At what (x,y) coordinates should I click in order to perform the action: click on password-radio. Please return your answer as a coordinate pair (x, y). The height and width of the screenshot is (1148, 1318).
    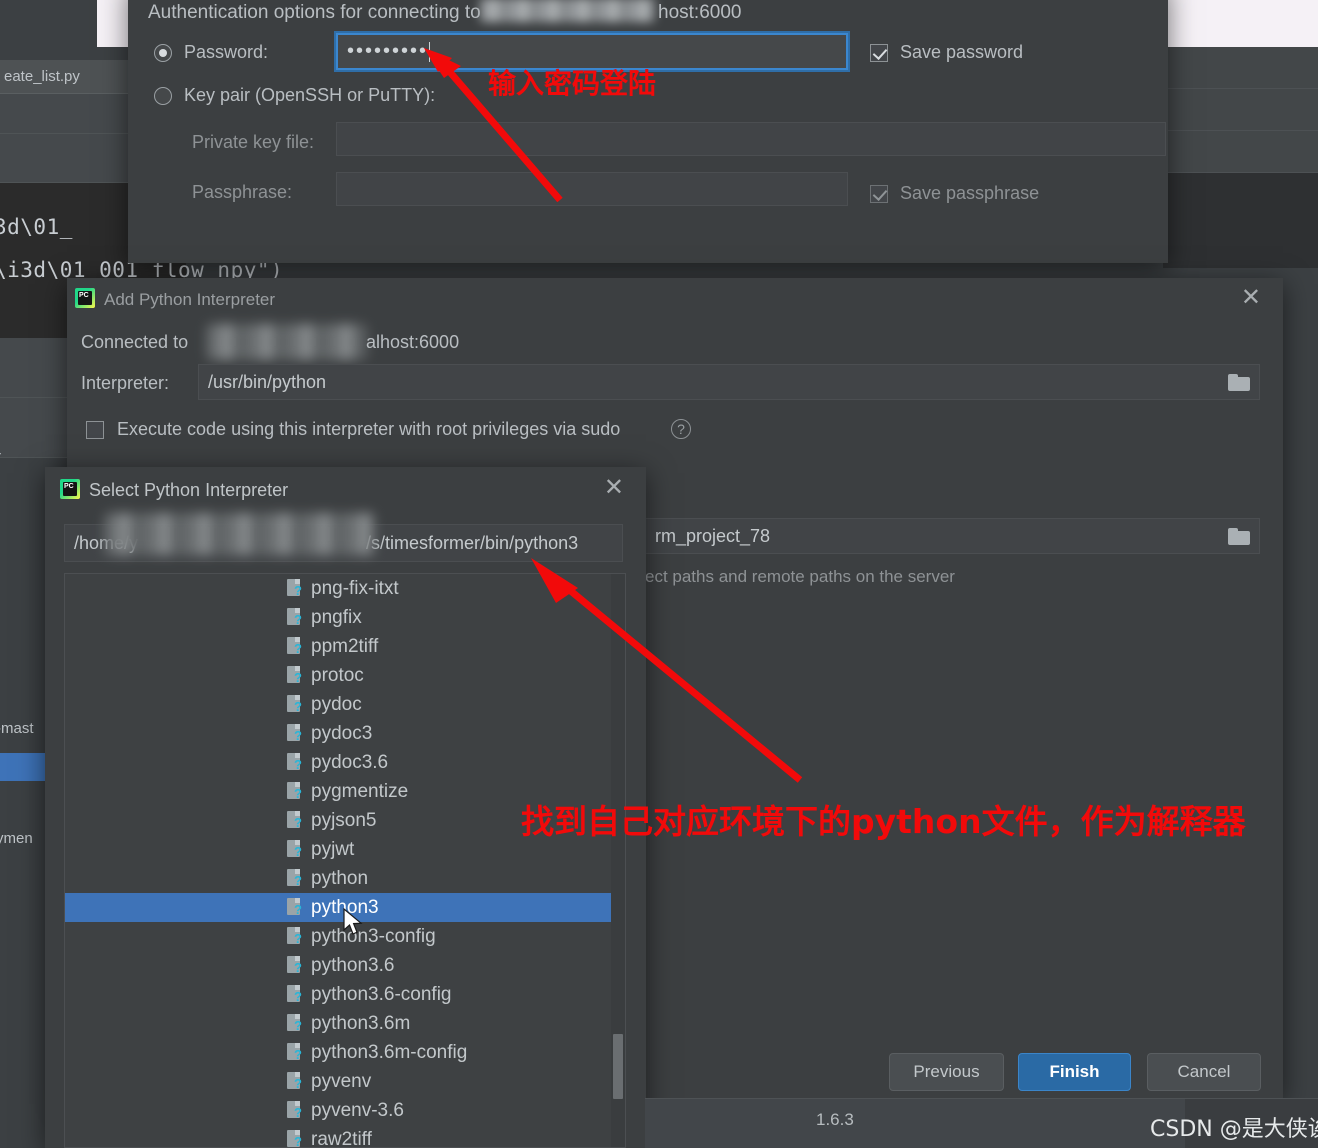
    Looking at the image, I should click on (163, 52).